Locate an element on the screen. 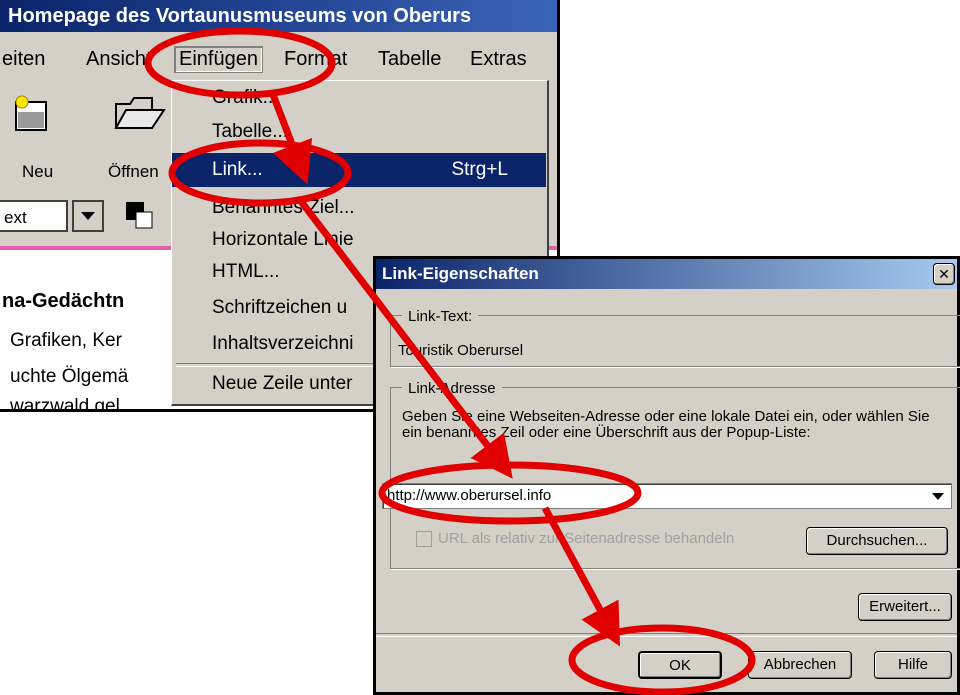 This screenshot has height=695, width=960. annotation-circle-url is located at coordinates (510, 493).